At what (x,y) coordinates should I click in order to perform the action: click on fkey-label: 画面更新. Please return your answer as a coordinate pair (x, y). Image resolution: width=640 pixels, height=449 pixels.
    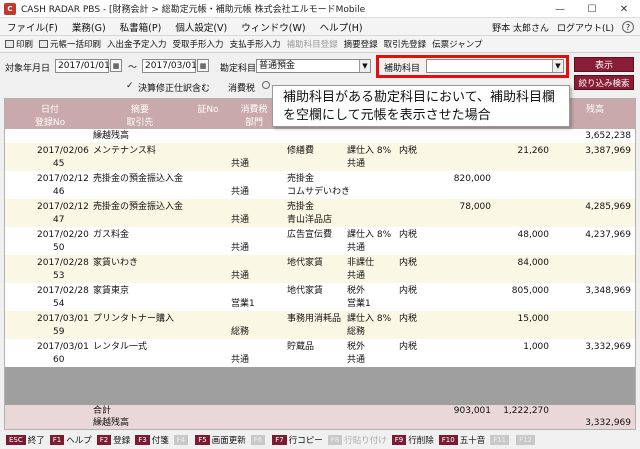
    Looking at the image, I should click on (228, 441).